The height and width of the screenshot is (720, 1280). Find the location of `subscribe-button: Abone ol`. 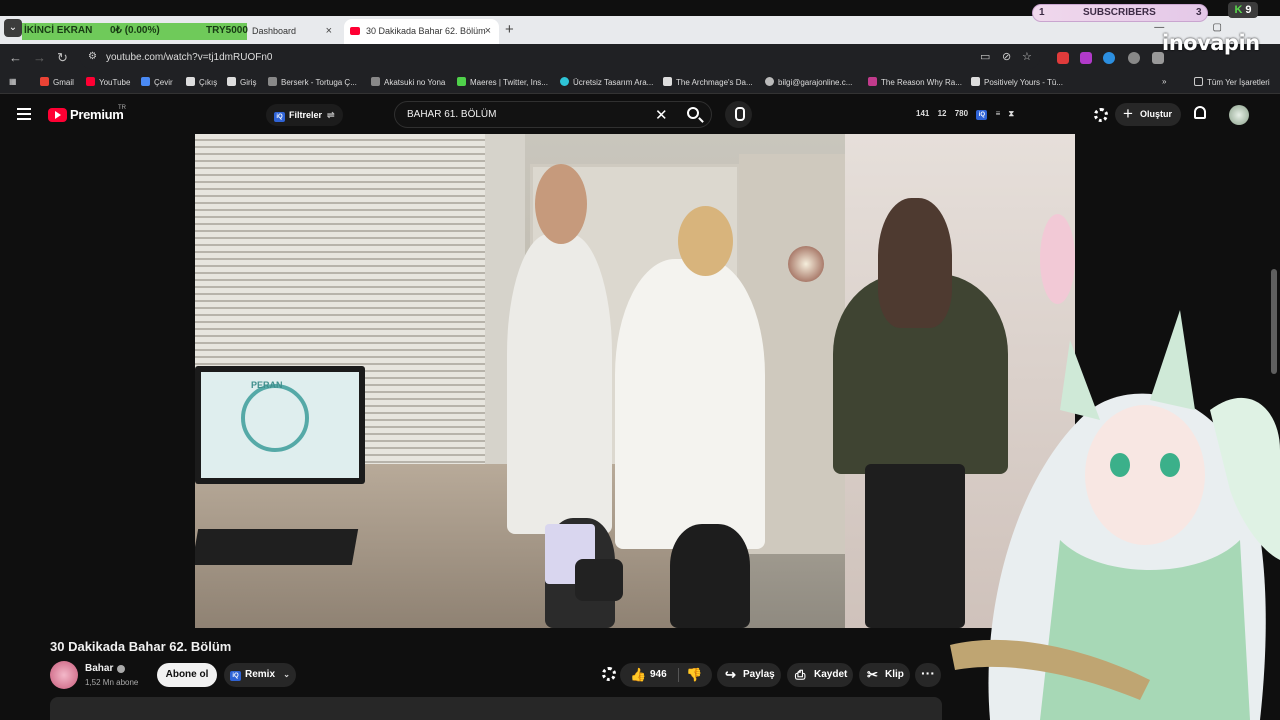

subscribe-button: Abone ol is located at coordinates (187, 675).